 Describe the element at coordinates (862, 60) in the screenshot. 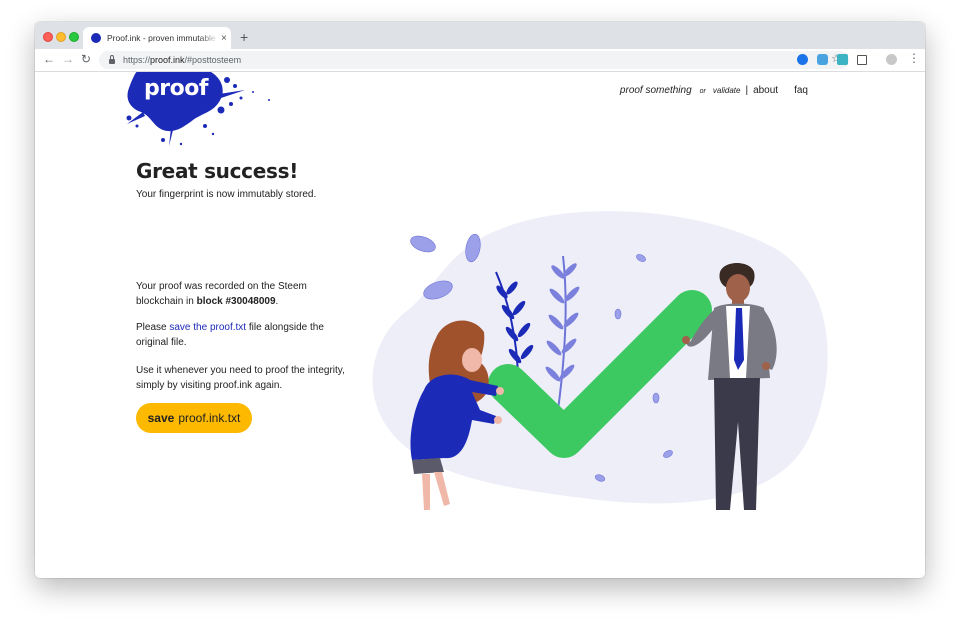

I see `screenshot-extension-icon` at that location.